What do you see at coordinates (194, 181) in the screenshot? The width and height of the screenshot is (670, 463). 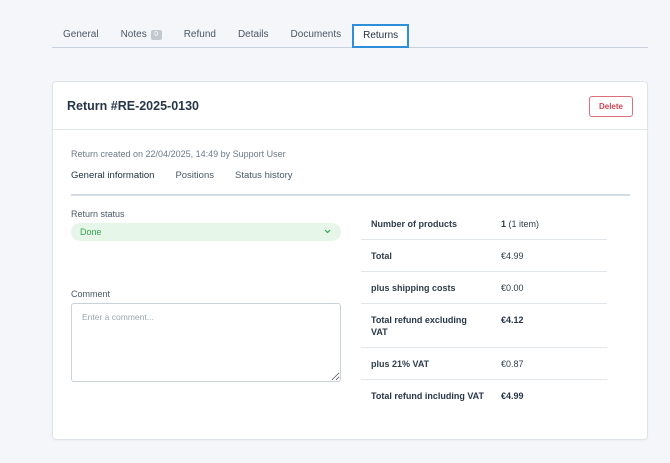 I see `subtab-positions: Positions` at bounding box center [194, 181].